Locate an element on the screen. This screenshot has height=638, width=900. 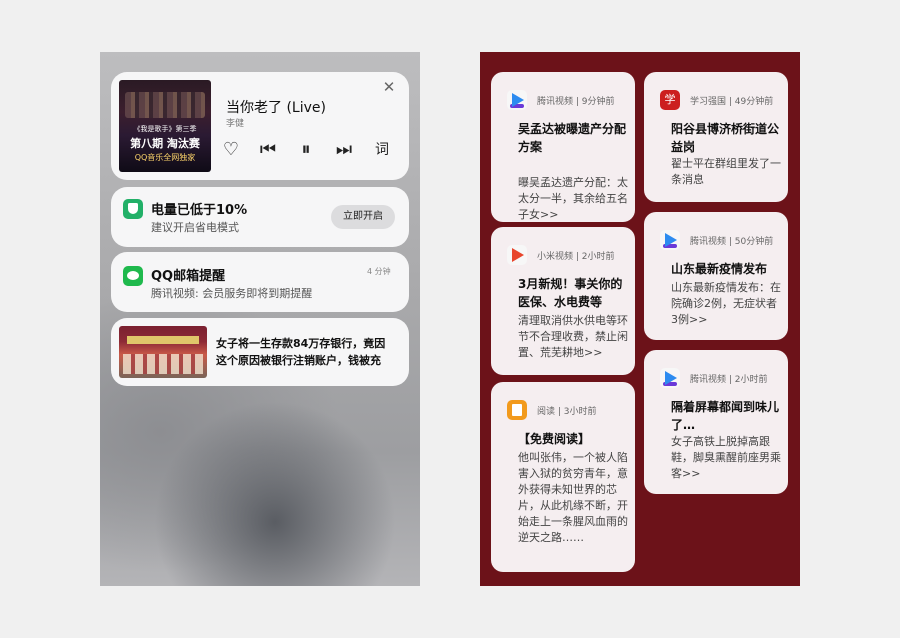
enable-power-saving-button: 立即开启 is located at coordinates (363, 217).